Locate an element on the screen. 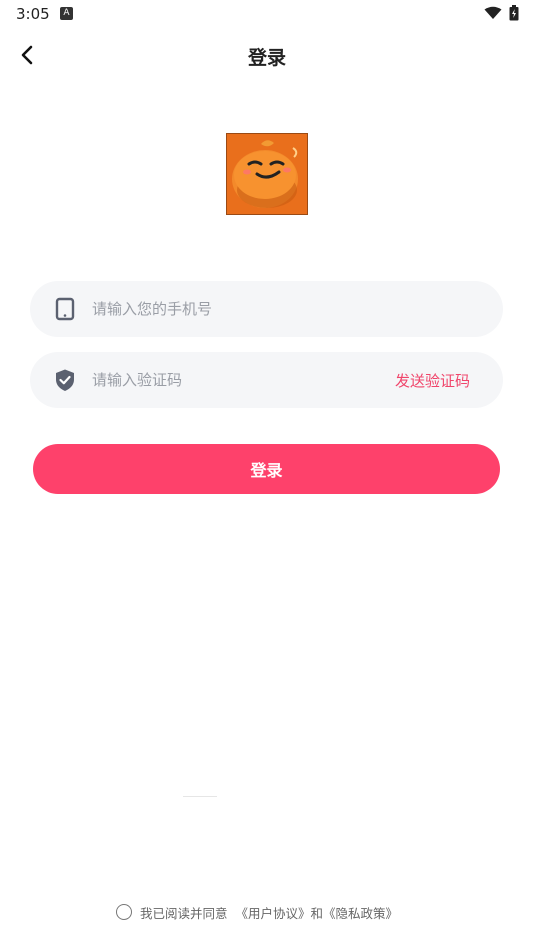  divider is located at coordinates (200, 796).